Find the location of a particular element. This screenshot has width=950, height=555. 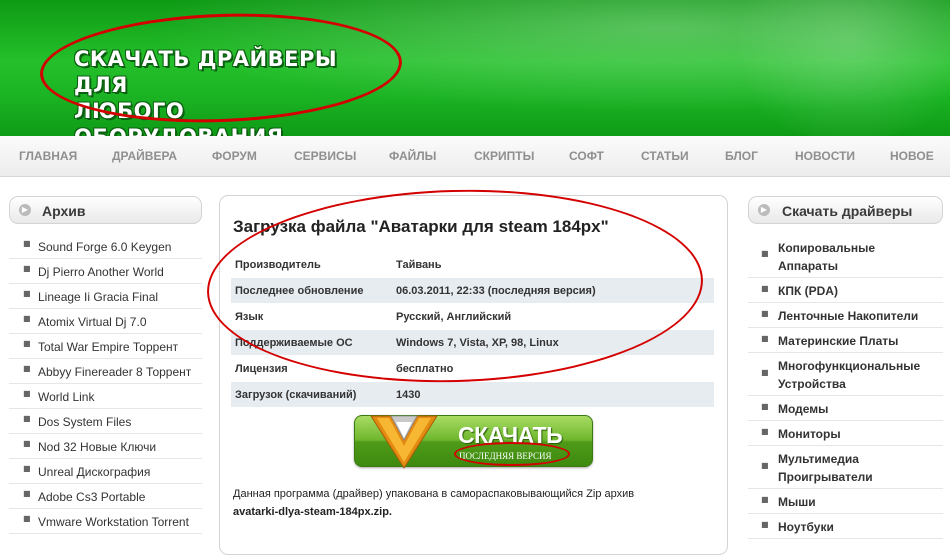

list-item: ■ Копировальные Аппараты is located at coordinates (845, 256).